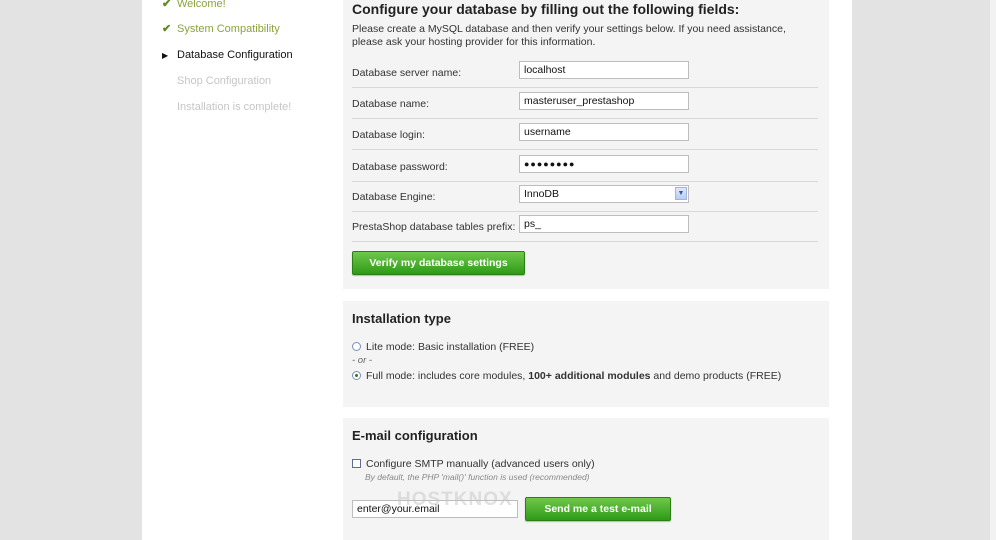 The height and width of the screenshot is (540, 996). What do you see at coordinates (604, 194) in the screenshot?
I see `database-engine-select: InnoDB ▼` at bounding box center [604, 194].